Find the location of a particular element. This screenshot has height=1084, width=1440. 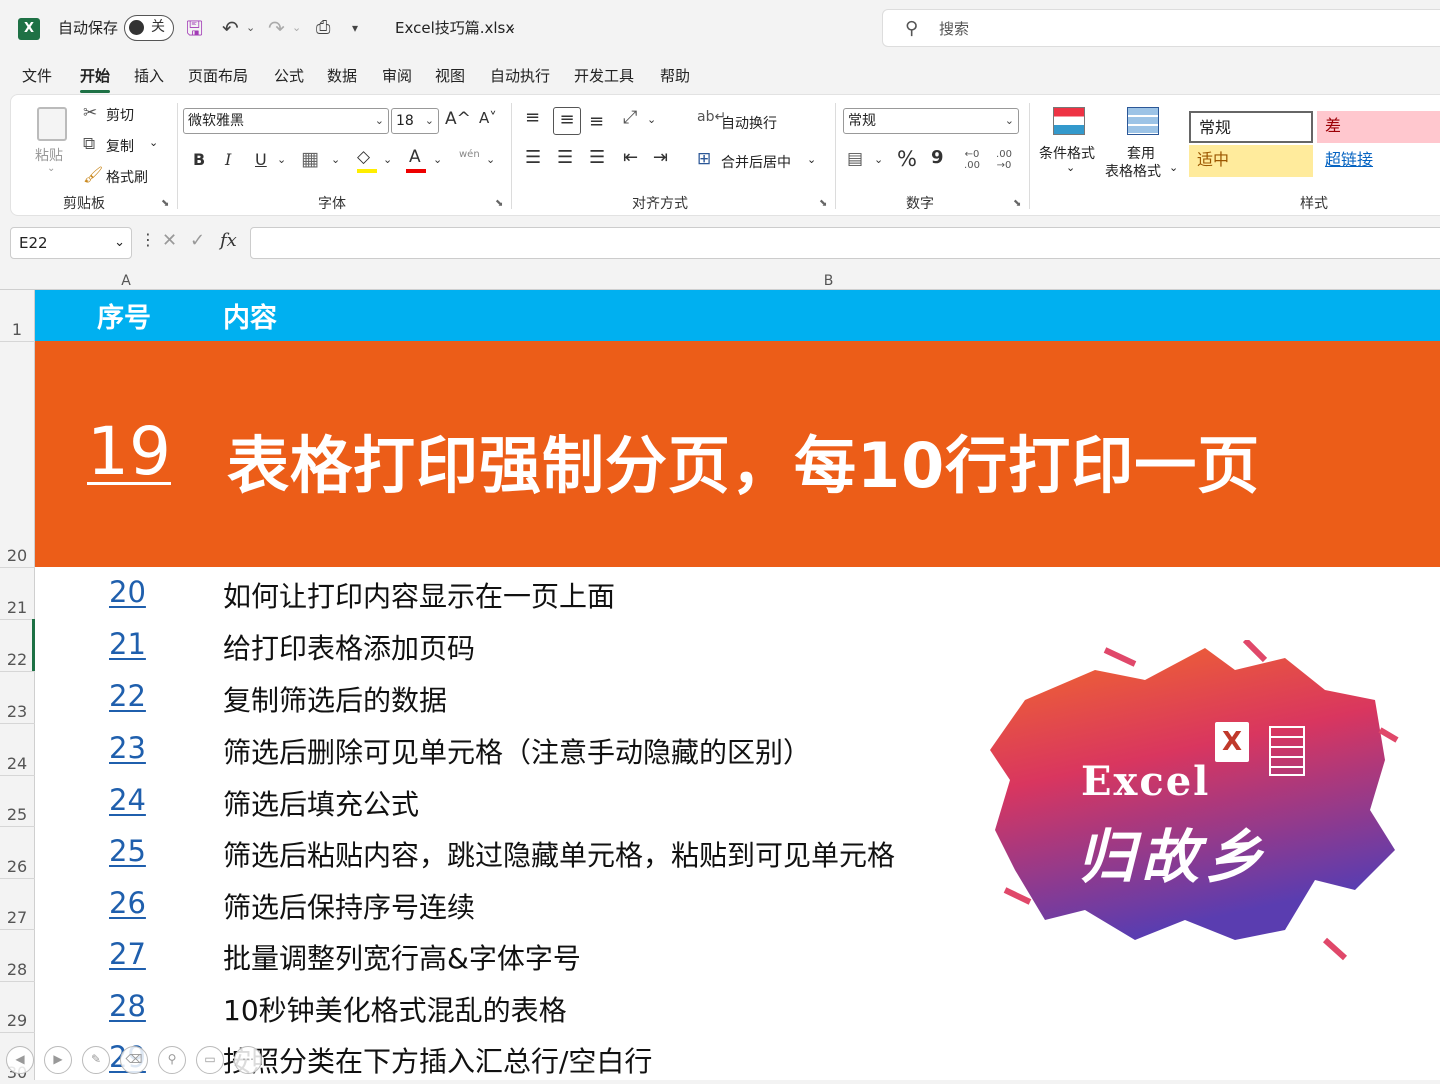

tab-page-layout: 页面布局 is located at coordinates (218, 75).